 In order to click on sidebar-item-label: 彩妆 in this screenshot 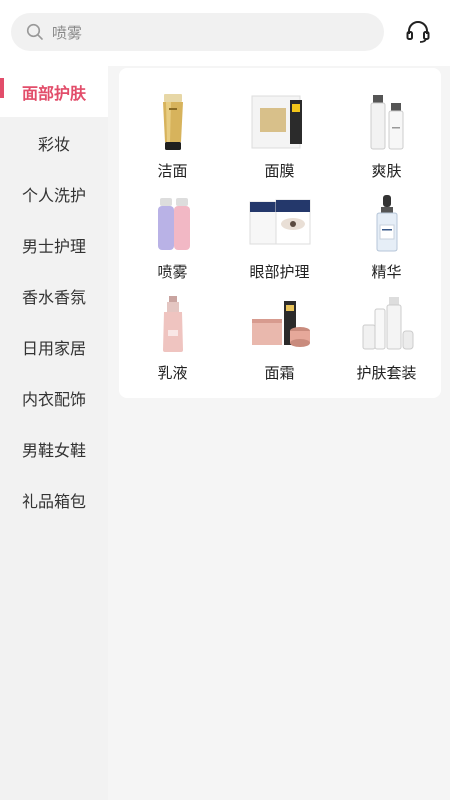, I will do `click(53, 144)`.